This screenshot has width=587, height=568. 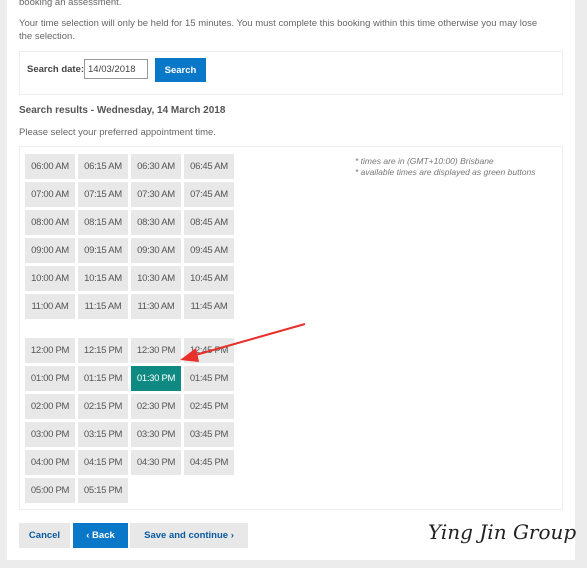 I want to click on back-button: ‹ Back, so click(x=100, y=535).